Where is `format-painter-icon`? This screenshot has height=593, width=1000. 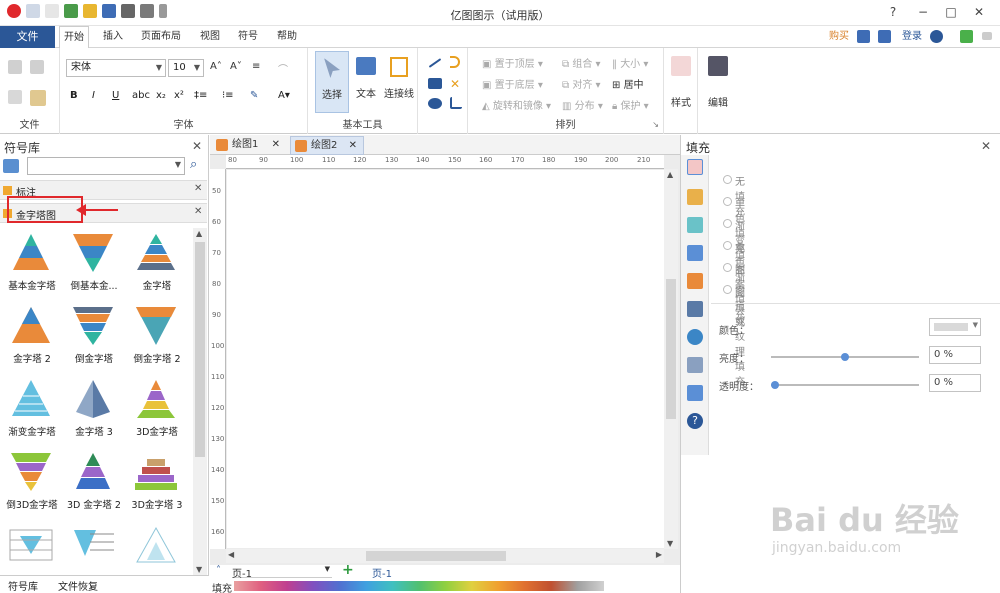
format-painter-icon is located at coordinates (37, 67).